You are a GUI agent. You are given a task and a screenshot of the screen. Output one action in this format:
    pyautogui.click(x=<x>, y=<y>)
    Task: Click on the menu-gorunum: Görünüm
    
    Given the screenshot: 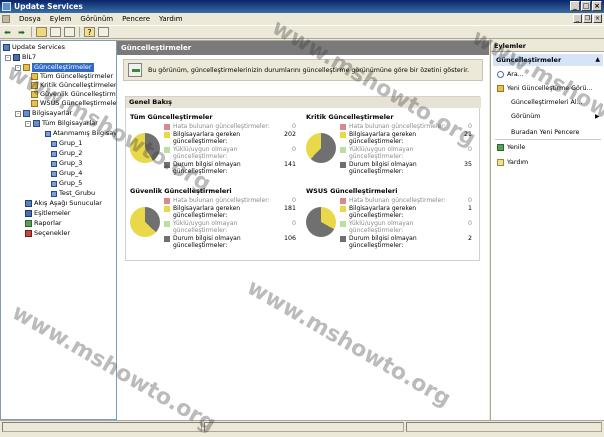 What is the action you would take?
    pyautogui.click(x=96, y=19)
    